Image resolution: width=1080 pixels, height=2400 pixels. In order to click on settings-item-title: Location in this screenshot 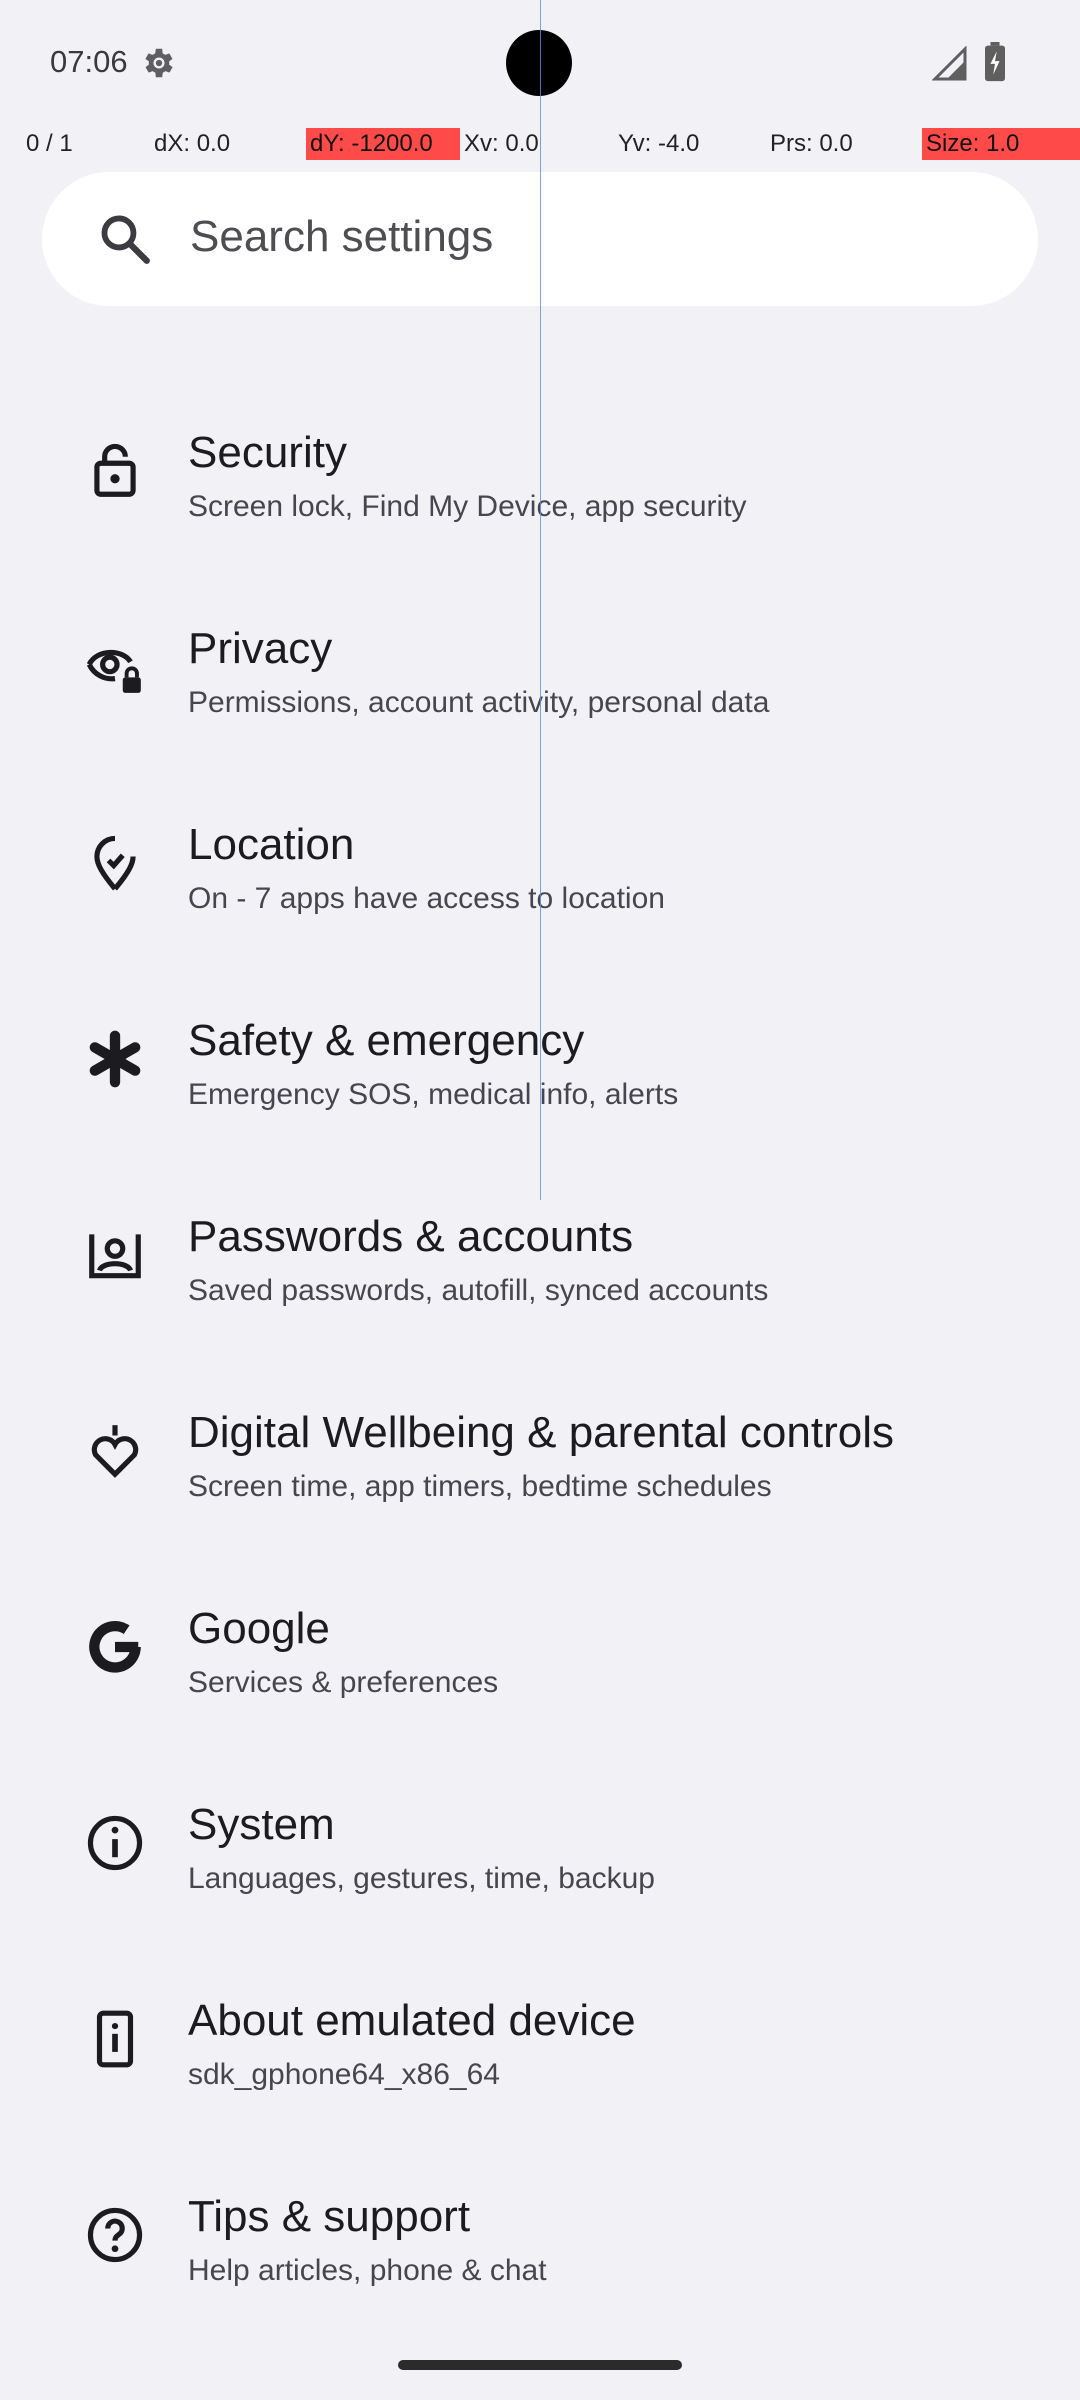, I will do `click(271, 844)`.